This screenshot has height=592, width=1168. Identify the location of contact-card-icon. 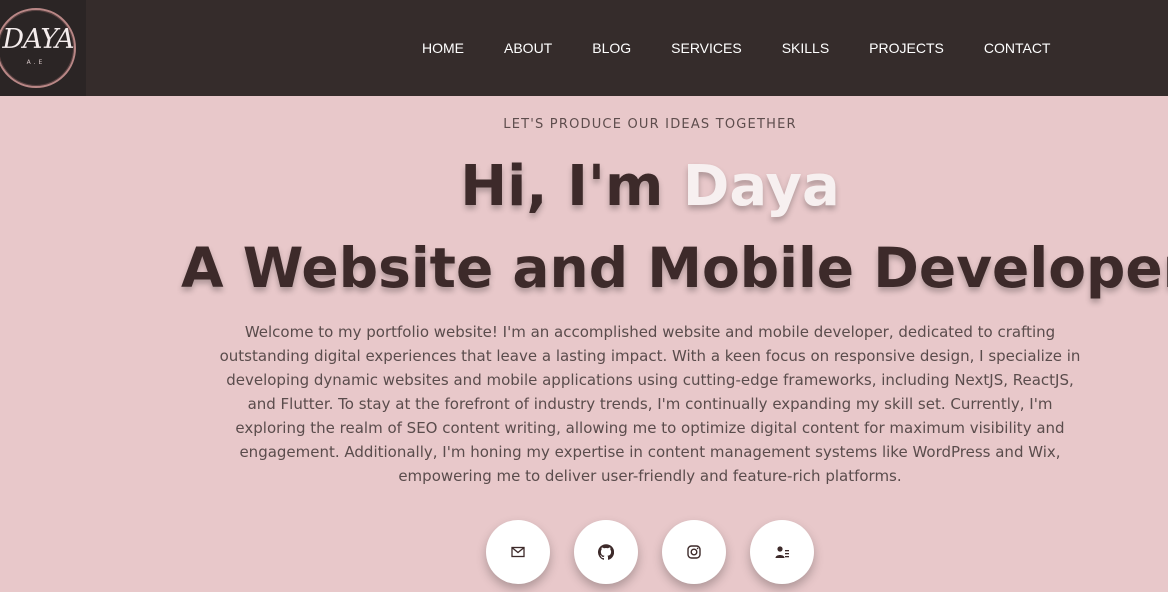
(782, 552).